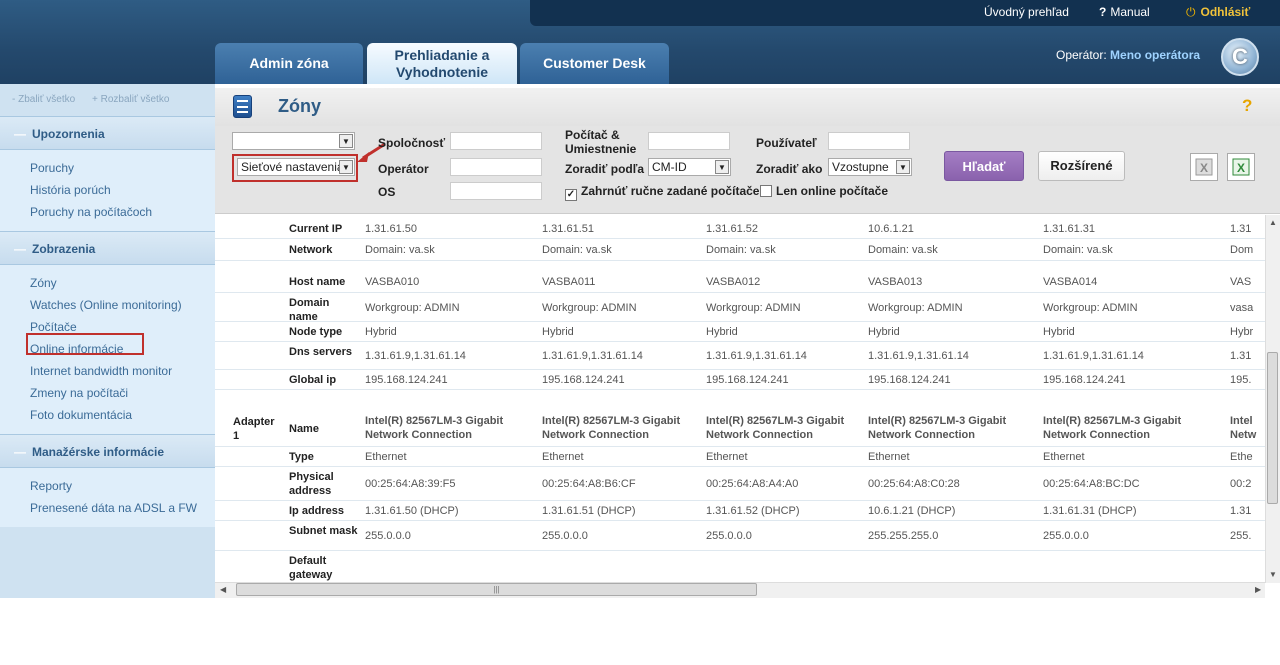 This screenshot has height=665, width=1280. What do you see at coordinates (316, 228) in the screenshot?
I see `row-label: Current IP` at bounding box center [316, 228].